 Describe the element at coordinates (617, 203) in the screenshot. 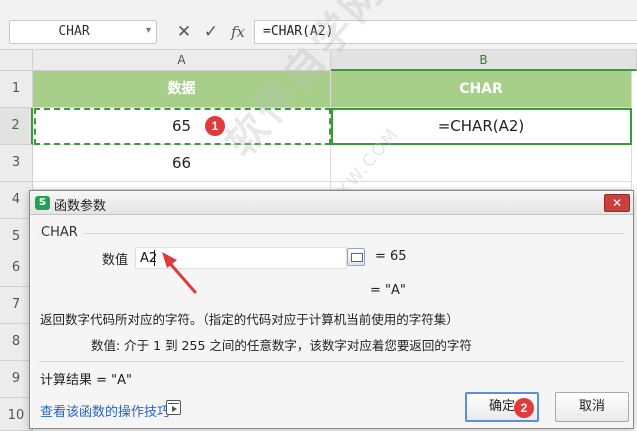

I see `close-icon: ✕` at that location.